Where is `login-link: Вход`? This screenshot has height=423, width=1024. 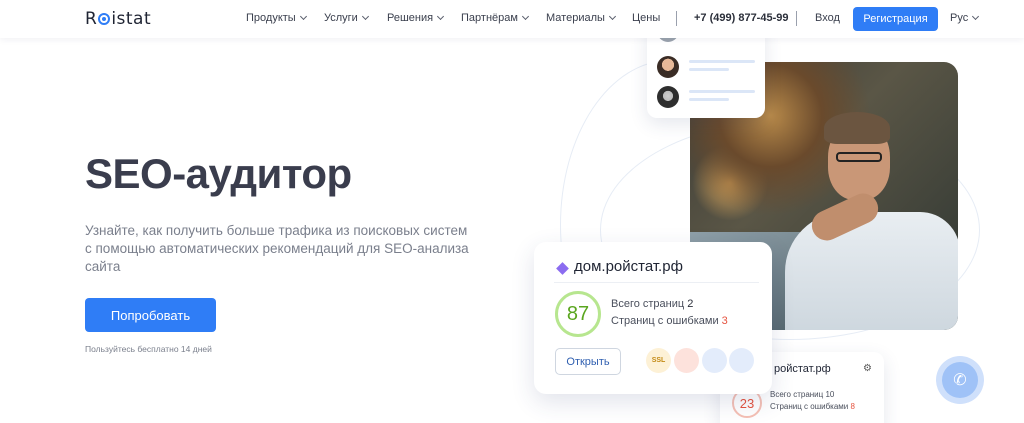 login-link: Вход is located at coordinates (827, 18).